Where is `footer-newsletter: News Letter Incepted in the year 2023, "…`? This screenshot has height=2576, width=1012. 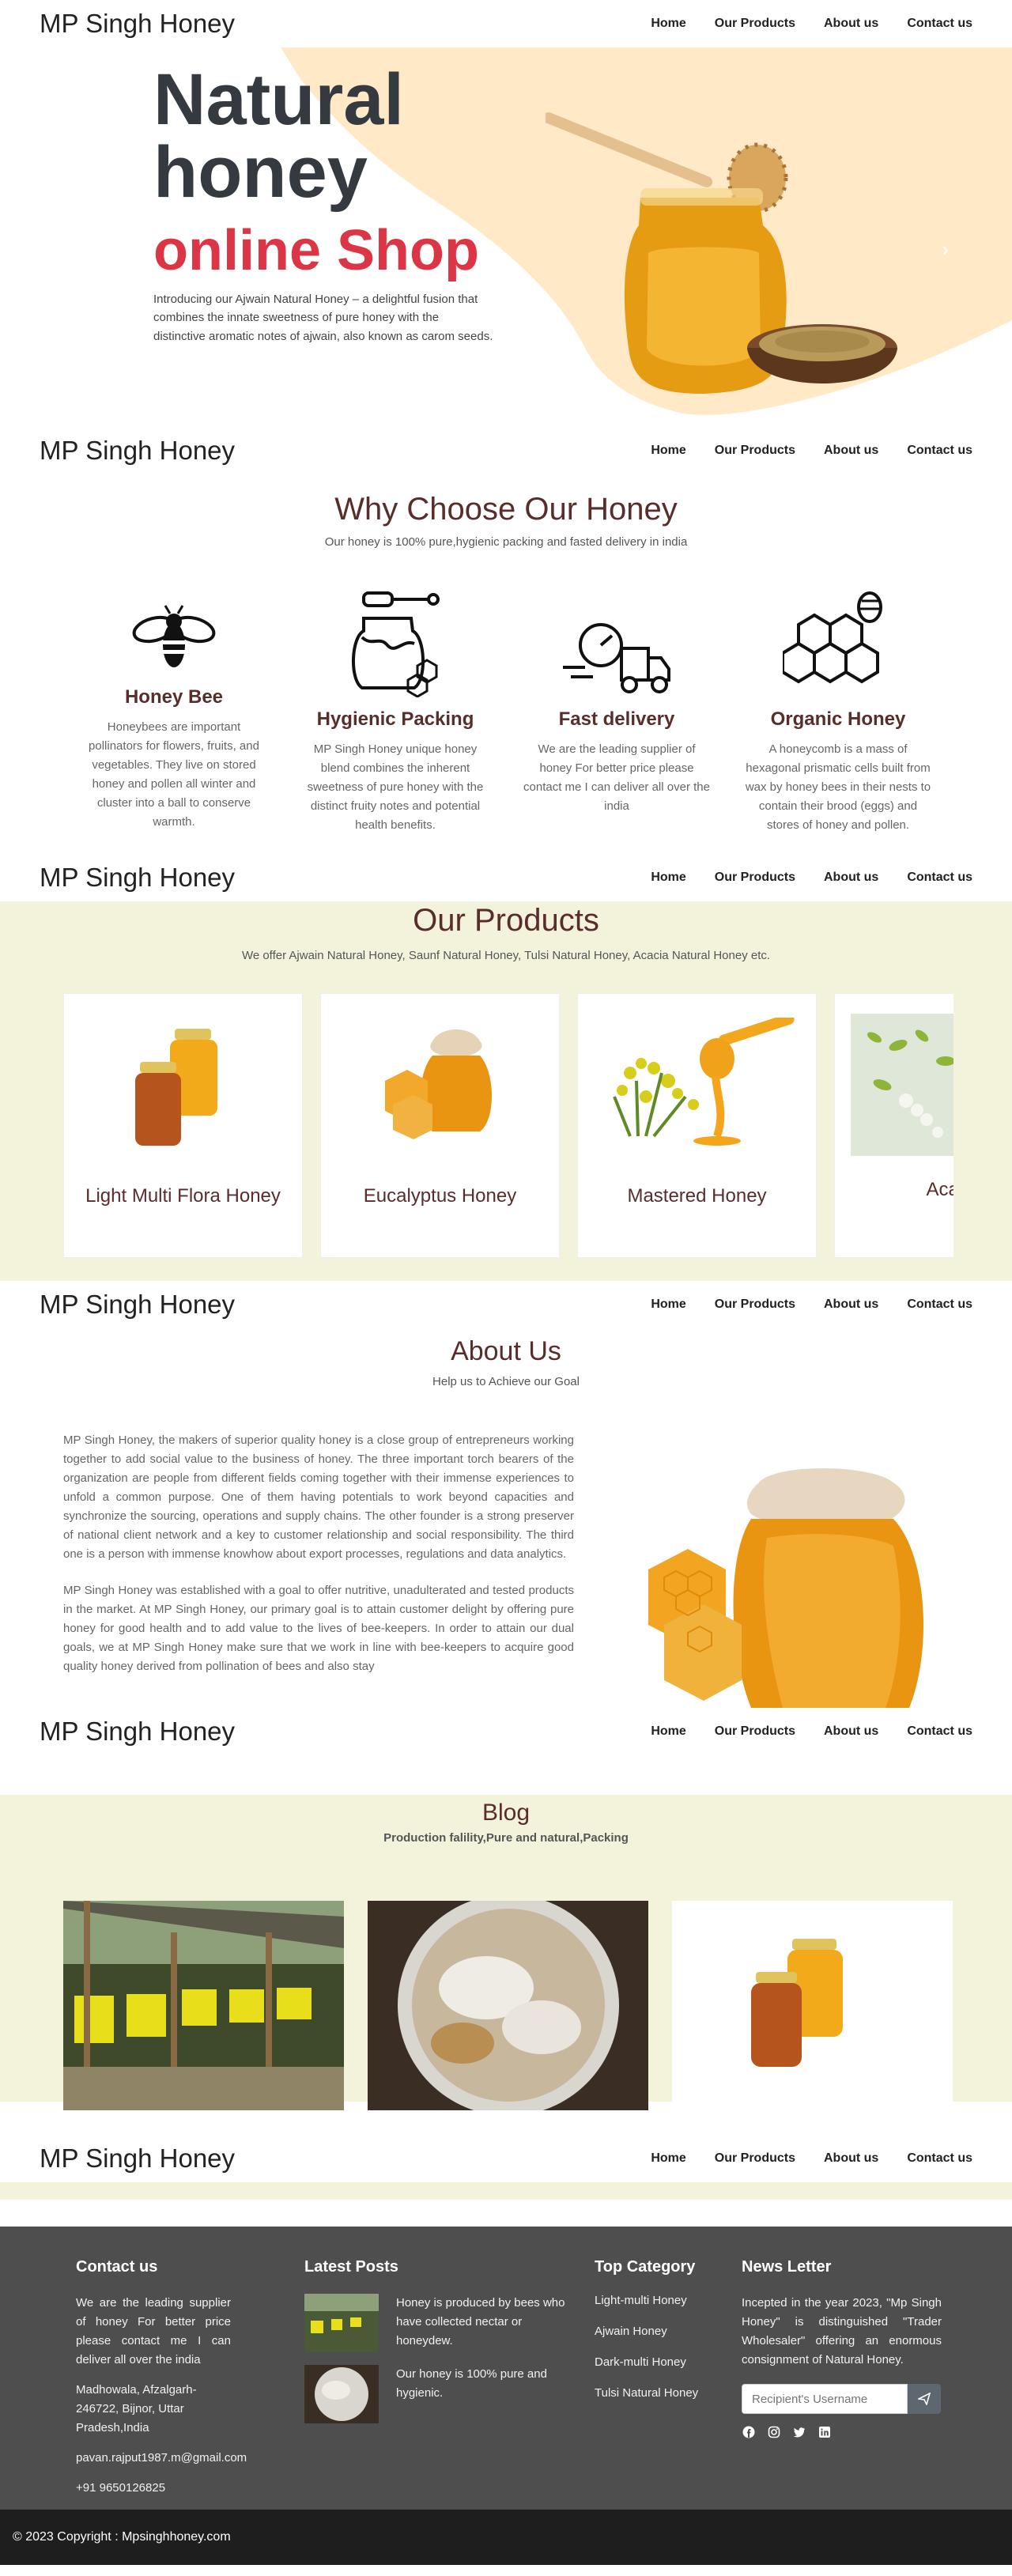
footer-newsletter: News Letter Incepted in the year 2023, "… is located at coordinates (842, 2348).